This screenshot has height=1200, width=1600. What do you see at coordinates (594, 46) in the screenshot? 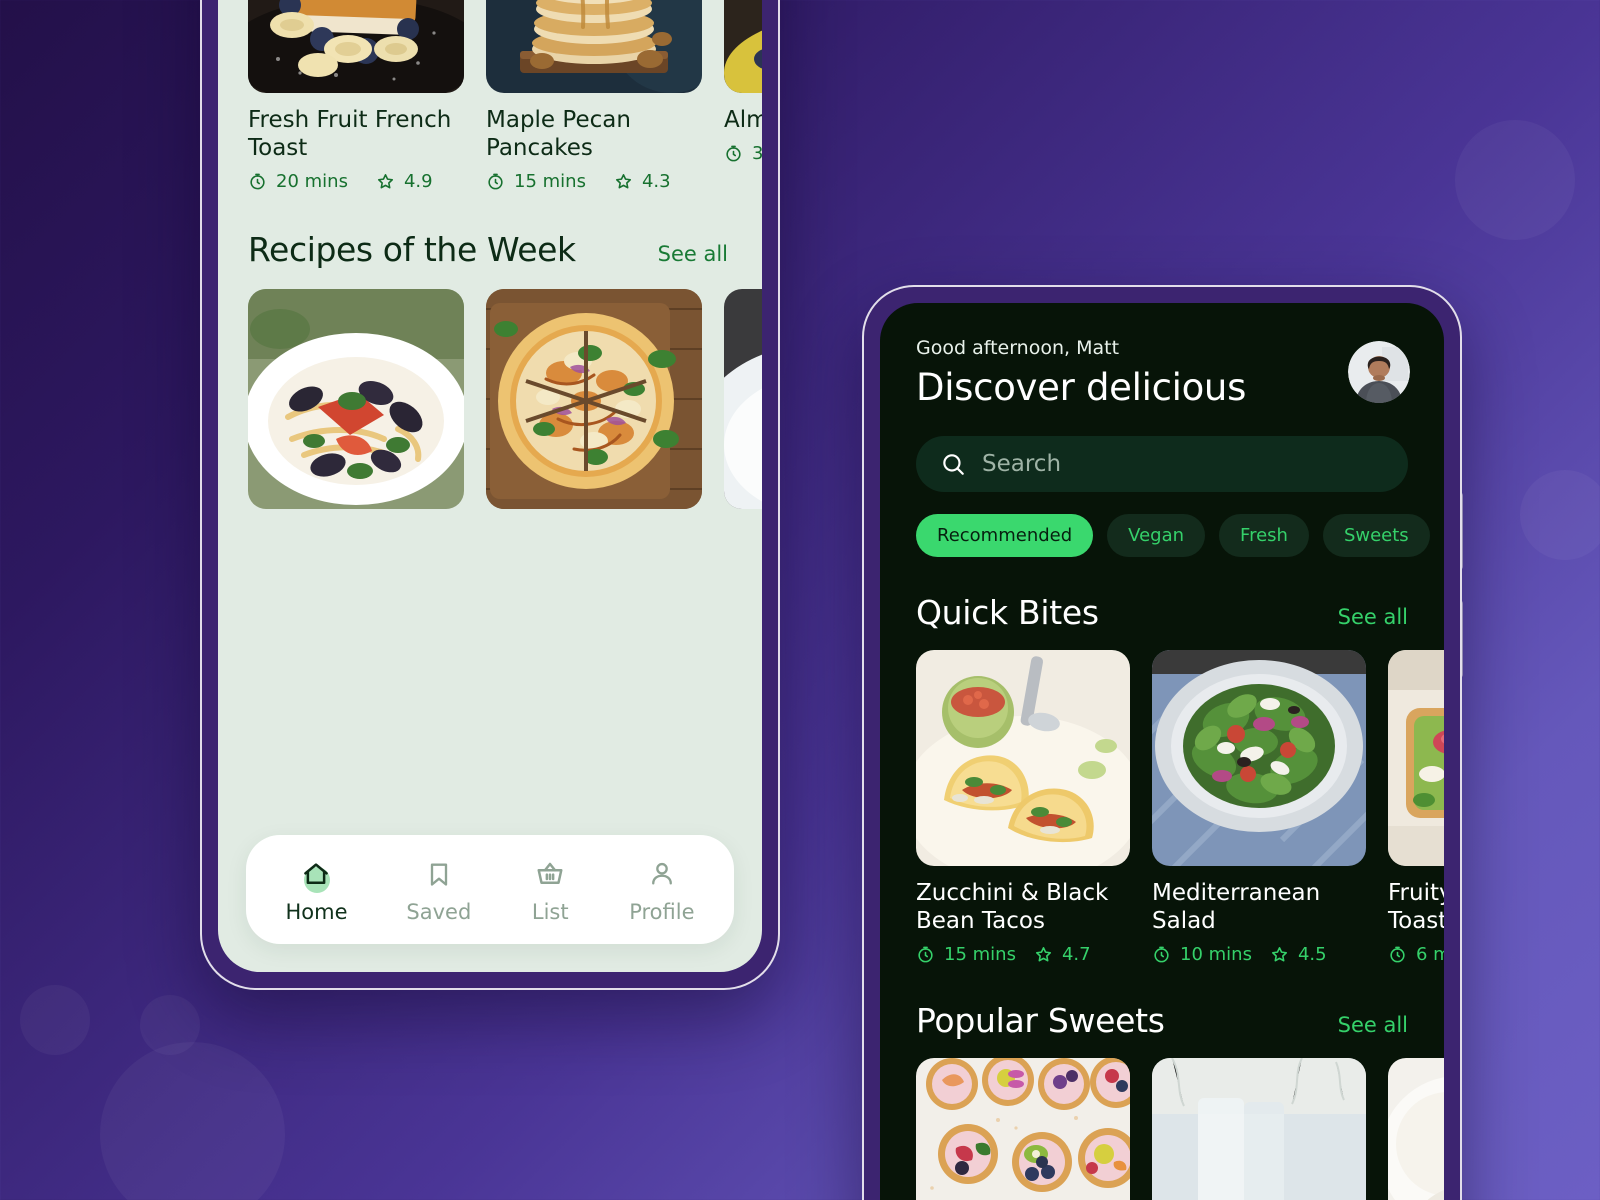
I see `pancakes-image` at bounding box center [594, 46].